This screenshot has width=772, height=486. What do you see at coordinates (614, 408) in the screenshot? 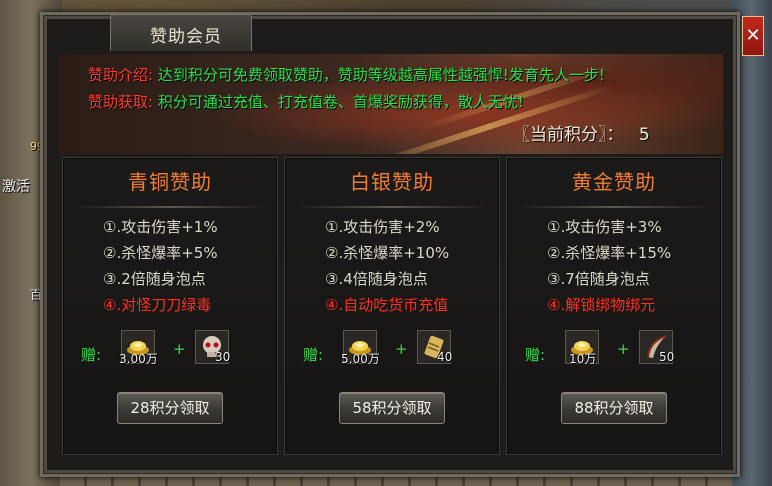
I see `claim-gold-button: 88积分领取` at bounding box center [614, 408].